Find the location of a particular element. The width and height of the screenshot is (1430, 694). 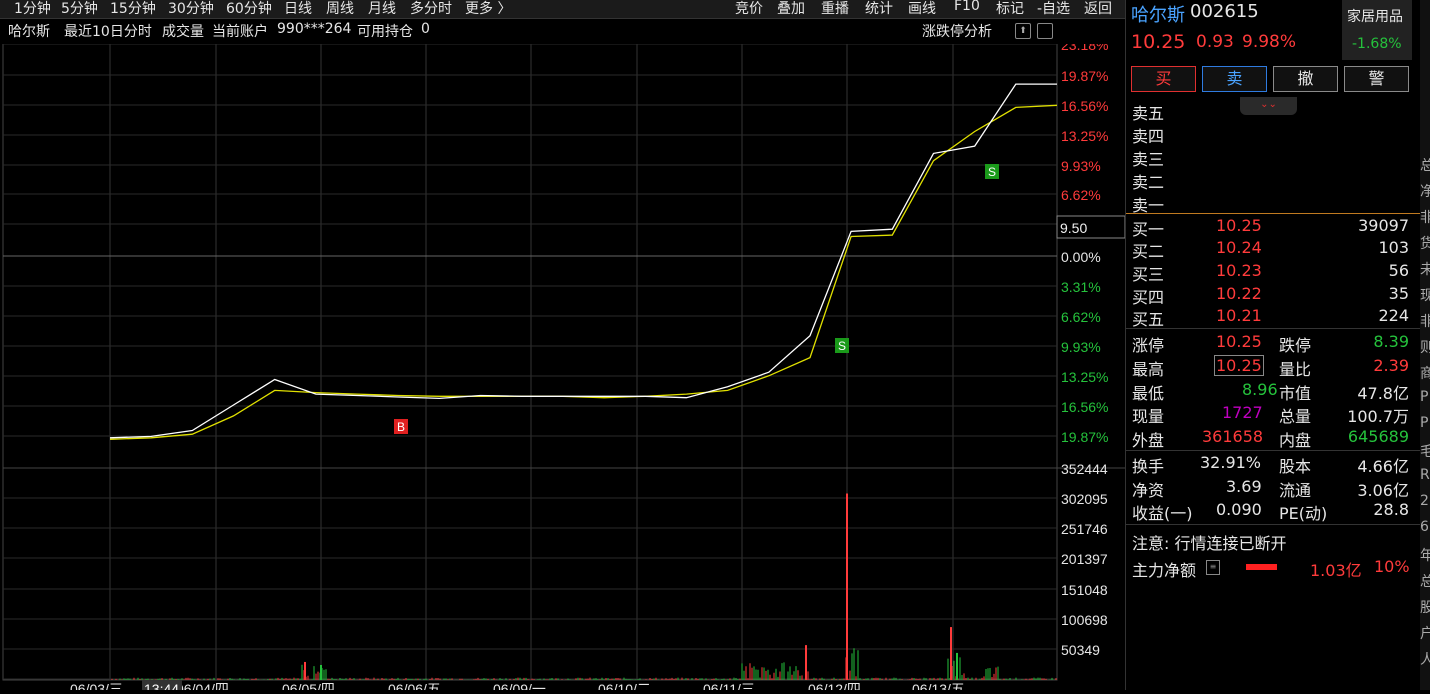

buy-button: 买 is located at coordinates (1163, 79).